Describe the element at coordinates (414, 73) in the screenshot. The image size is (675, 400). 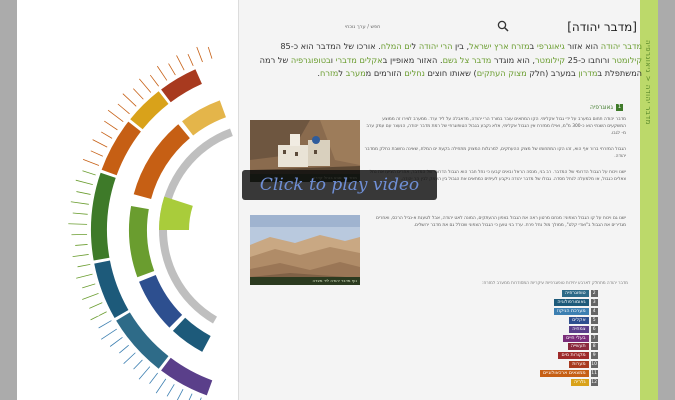
I see `intro-link: נחלים` at that location.